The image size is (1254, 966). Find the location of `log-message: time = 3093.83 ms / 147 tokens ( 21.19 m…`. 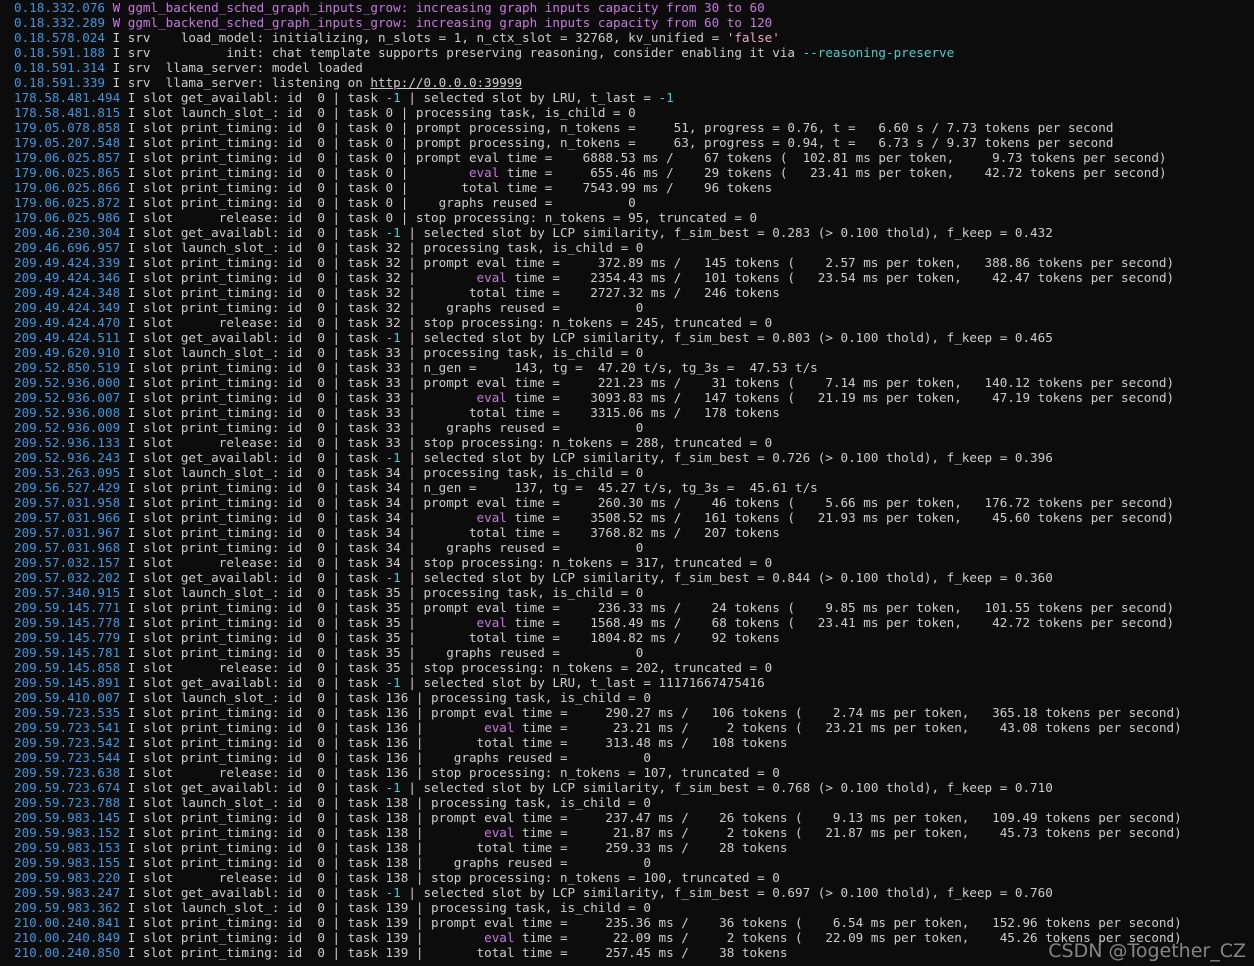

log-message: time = 3093.83 ms / 147 tokens ( 21.19 m… is located at coordinates (840, 397).